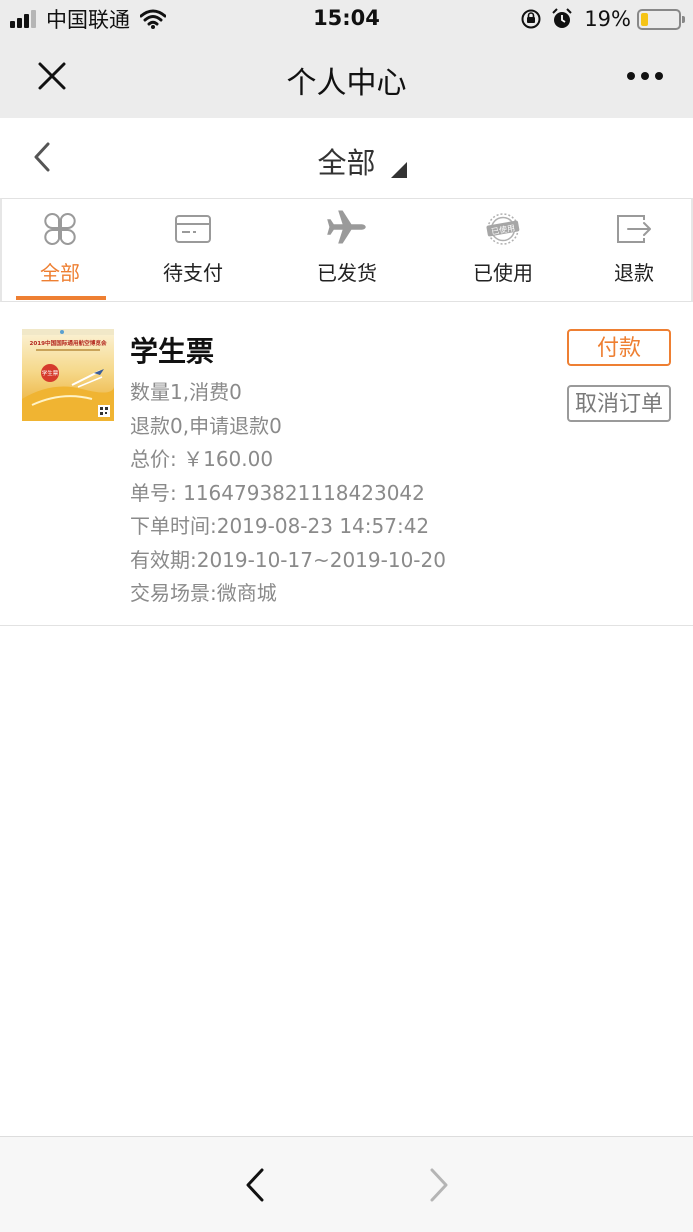  What do you see at coordinates (439, 1185) in the screenshot?
I see `forward-arrow-icon` at bounding box center [439, 1185].